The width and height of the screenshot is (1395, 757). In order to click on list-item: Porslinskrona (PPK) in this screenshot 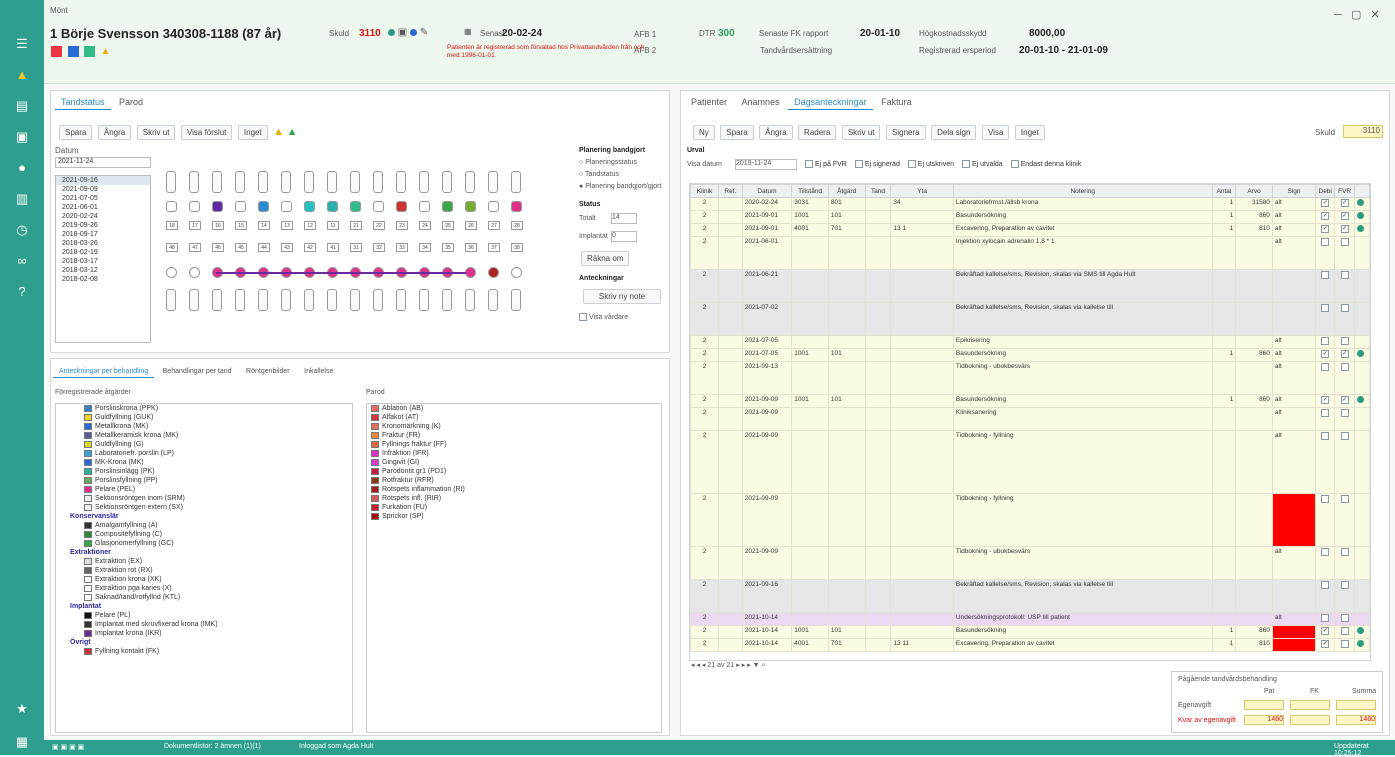, I will do `click(218, 408)`.